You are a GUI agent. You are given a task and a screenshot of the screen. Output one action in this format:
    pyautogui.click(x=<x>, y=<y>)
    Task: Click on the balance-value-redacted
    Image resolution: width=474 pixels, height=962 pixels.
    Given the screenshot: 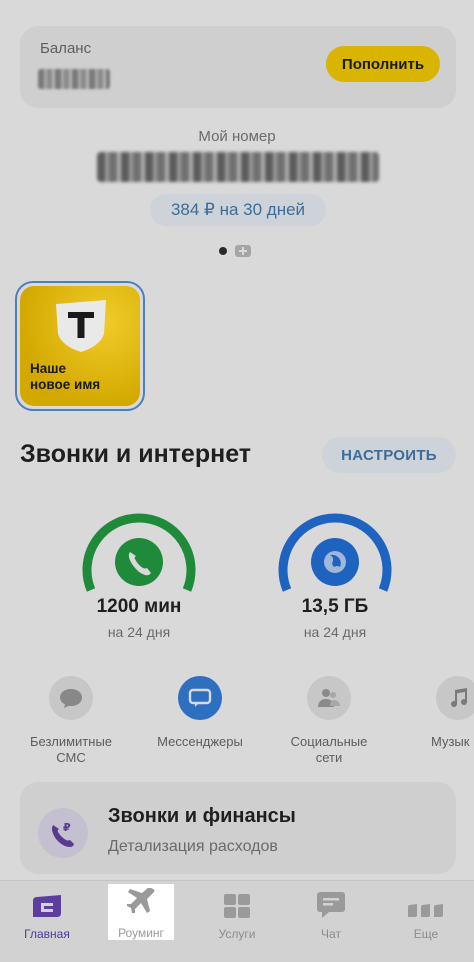 What is the action you would take?
    pyautogui.click(x=74, y=79)
    